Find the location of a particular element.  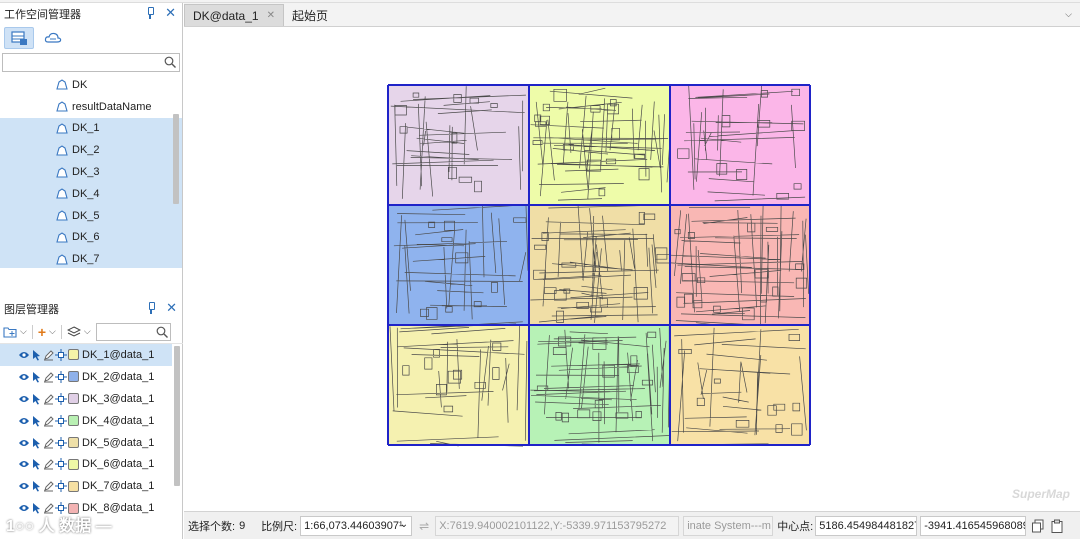

workspace-tree-item: DK_6 is located at coordinates (91, 237).